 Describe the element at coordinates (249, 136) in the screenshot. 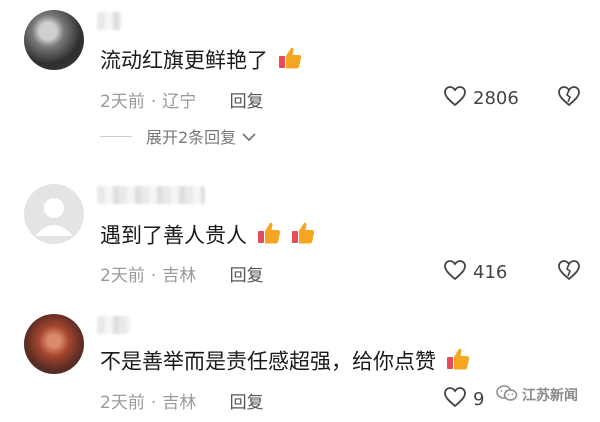

I see `chevron-down-icon` at that location.